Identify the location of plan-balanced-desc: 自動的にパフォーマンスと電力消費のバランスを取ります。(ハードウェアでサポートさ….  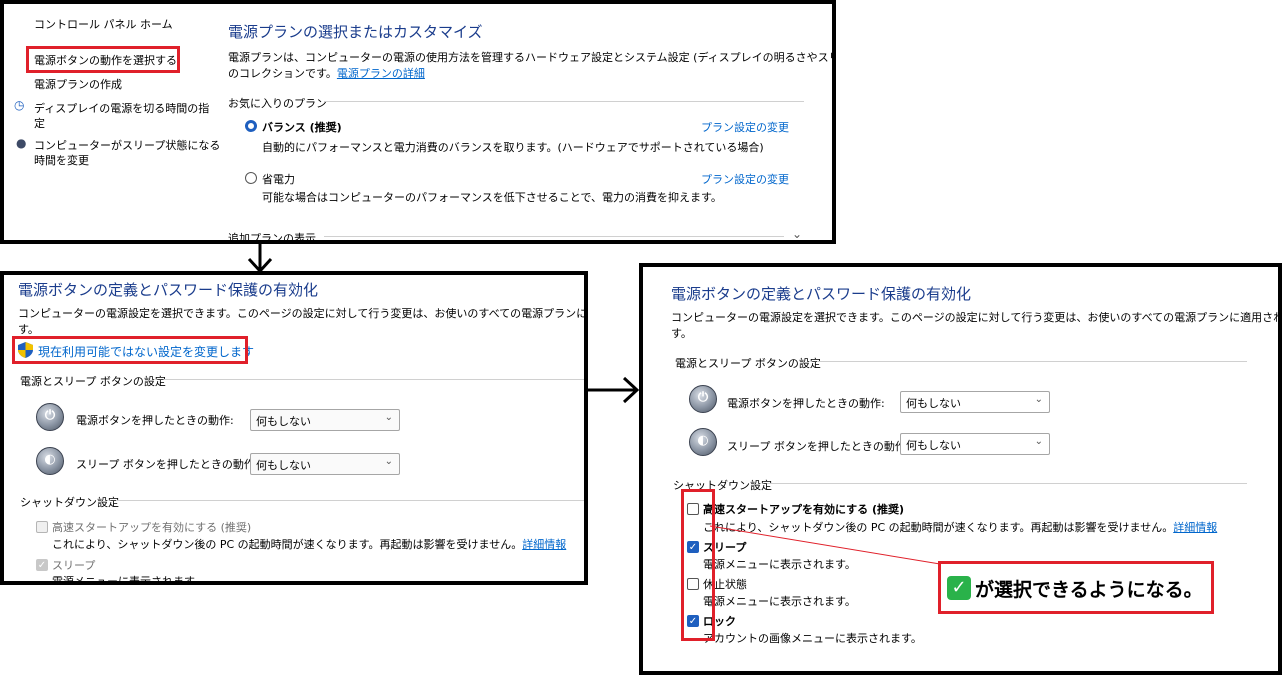
(513, 147).